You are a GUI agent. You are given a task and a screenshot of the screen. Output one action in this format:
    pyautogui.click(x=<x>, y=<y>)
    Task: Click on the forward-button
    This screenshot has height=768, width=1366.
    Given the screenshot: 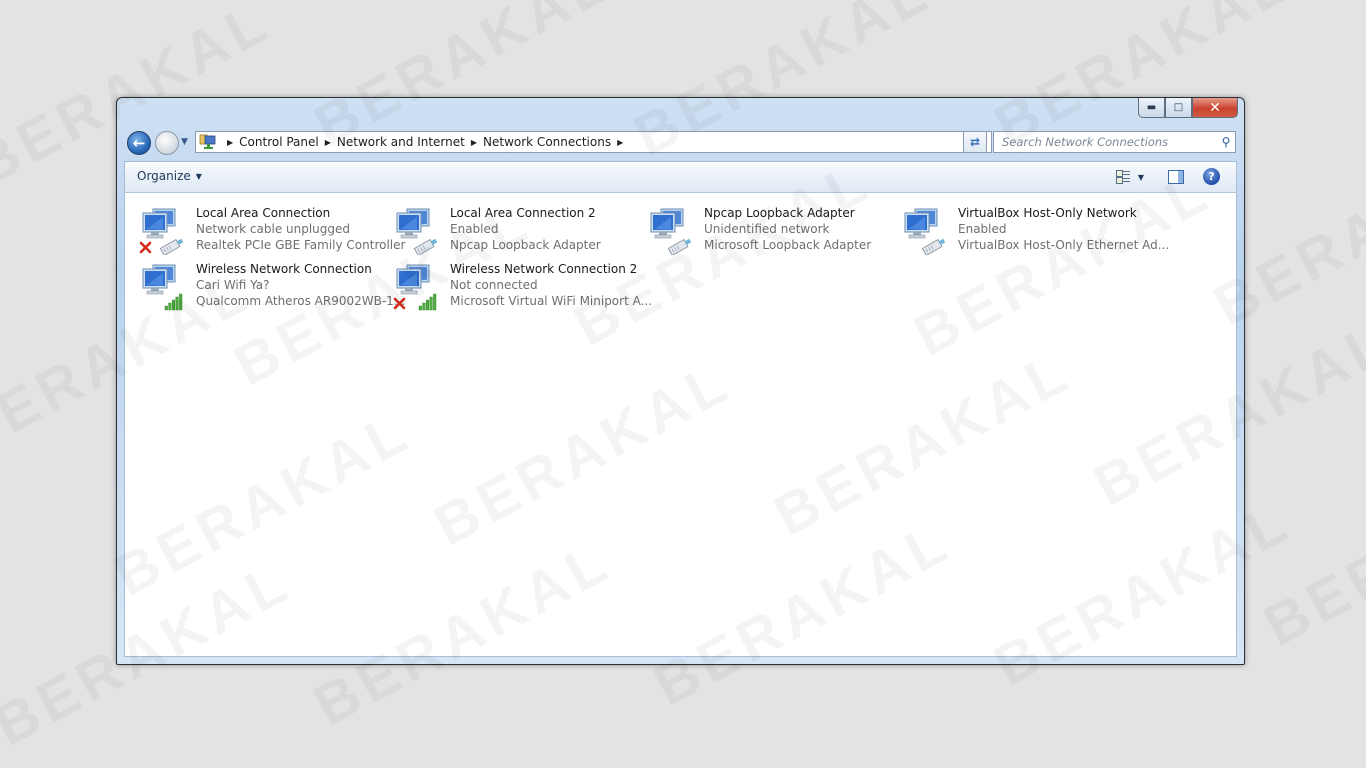 What is the action you would take?
    pyautogui.click(x=167, y=143)
    